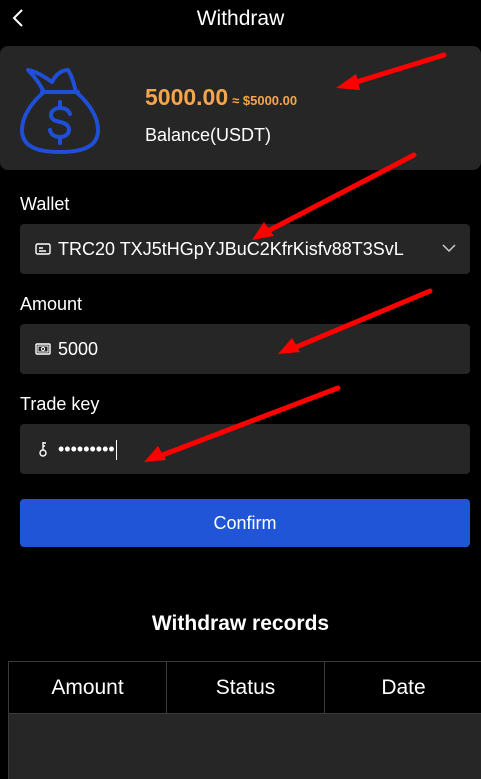 The image size is (481, 779). What do you see at coordinates (245, 746) in the screenshot?
I see `table-body` at bounding box center [245, 746].